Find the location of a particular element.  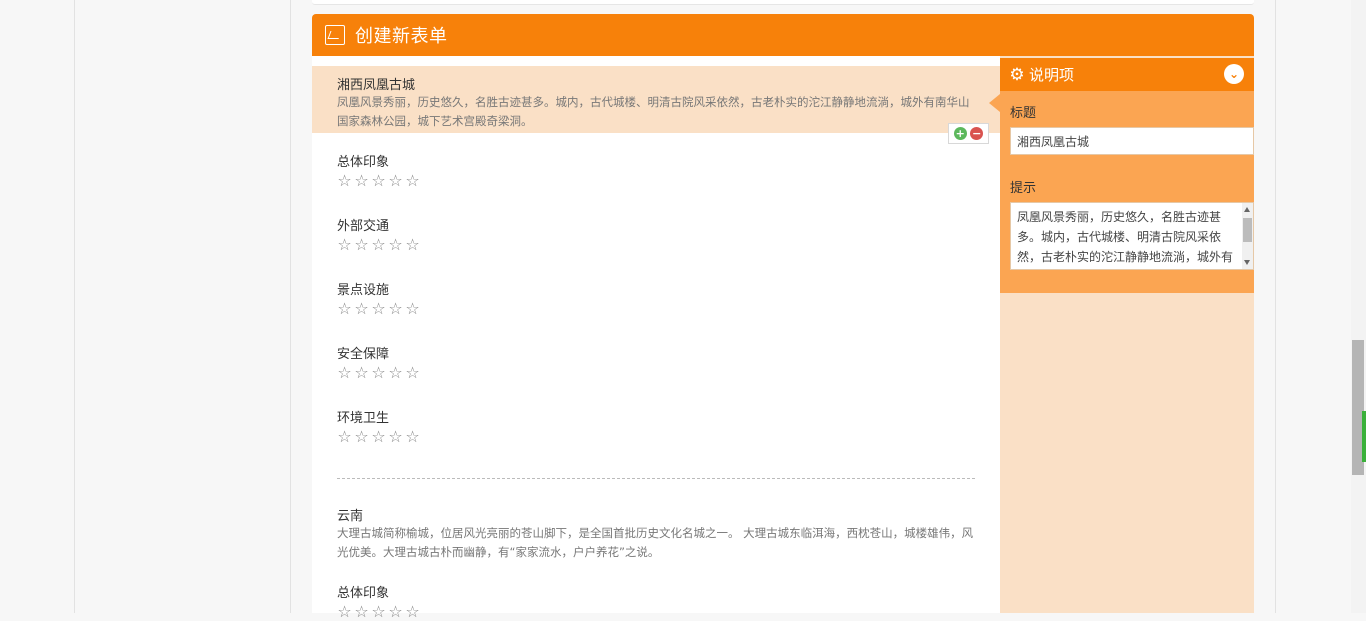

rating-item: 外部交通 ☆ ☆ ☆ ☆ ☆ is located at coordinates (379, 234).